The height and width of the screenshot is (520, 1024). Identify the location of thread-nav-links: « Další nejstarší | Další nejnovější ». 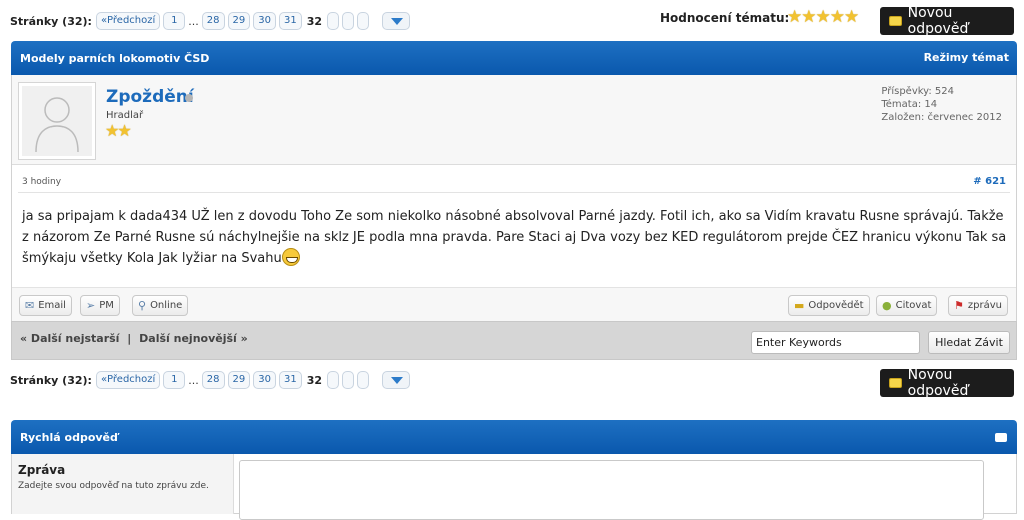
(134, 338).